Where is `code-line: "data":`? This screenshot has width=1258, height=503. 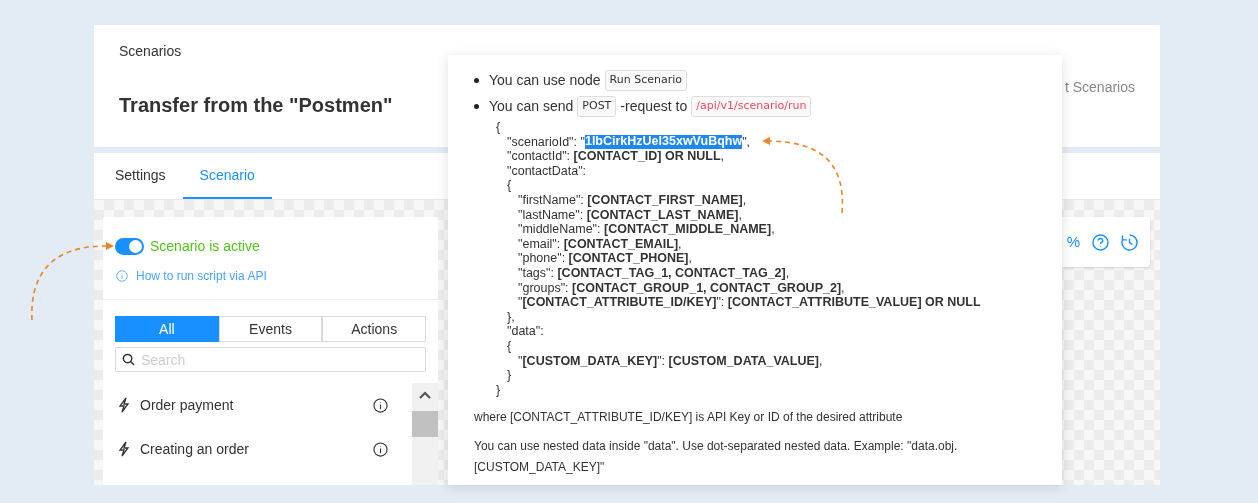 code-line: "data": is located at coordinates (526, 331).